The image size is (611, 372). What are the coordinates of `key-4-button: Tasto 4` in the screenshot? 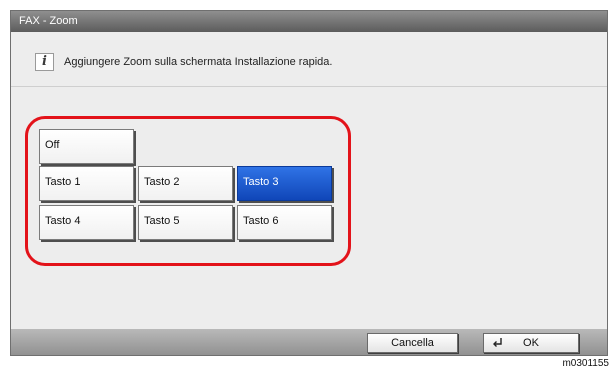 It's located at (86, 222).